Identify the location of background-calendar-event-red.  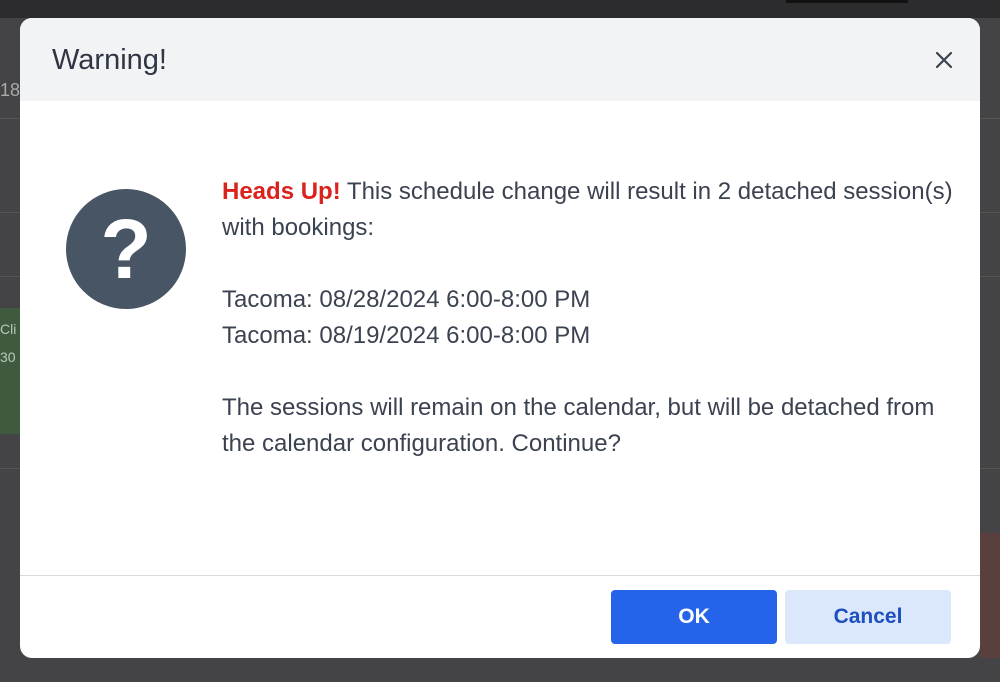
(990, 595).